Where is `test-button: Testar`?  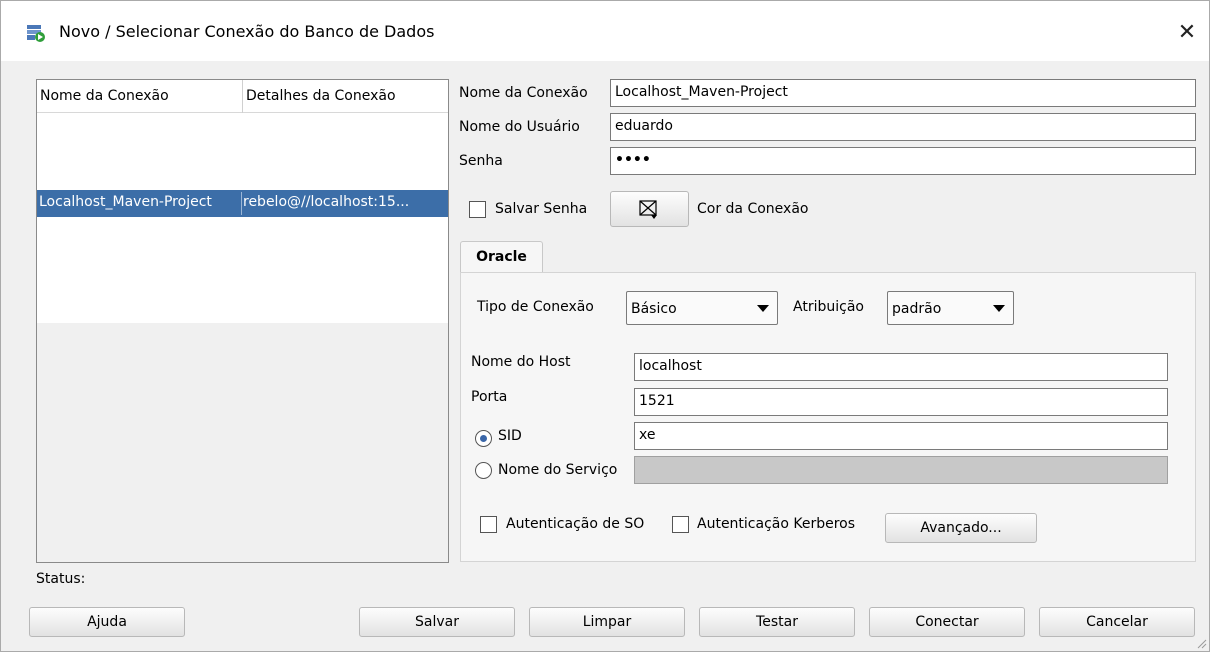
test-button: Testar is located at coordinates (777, 622).